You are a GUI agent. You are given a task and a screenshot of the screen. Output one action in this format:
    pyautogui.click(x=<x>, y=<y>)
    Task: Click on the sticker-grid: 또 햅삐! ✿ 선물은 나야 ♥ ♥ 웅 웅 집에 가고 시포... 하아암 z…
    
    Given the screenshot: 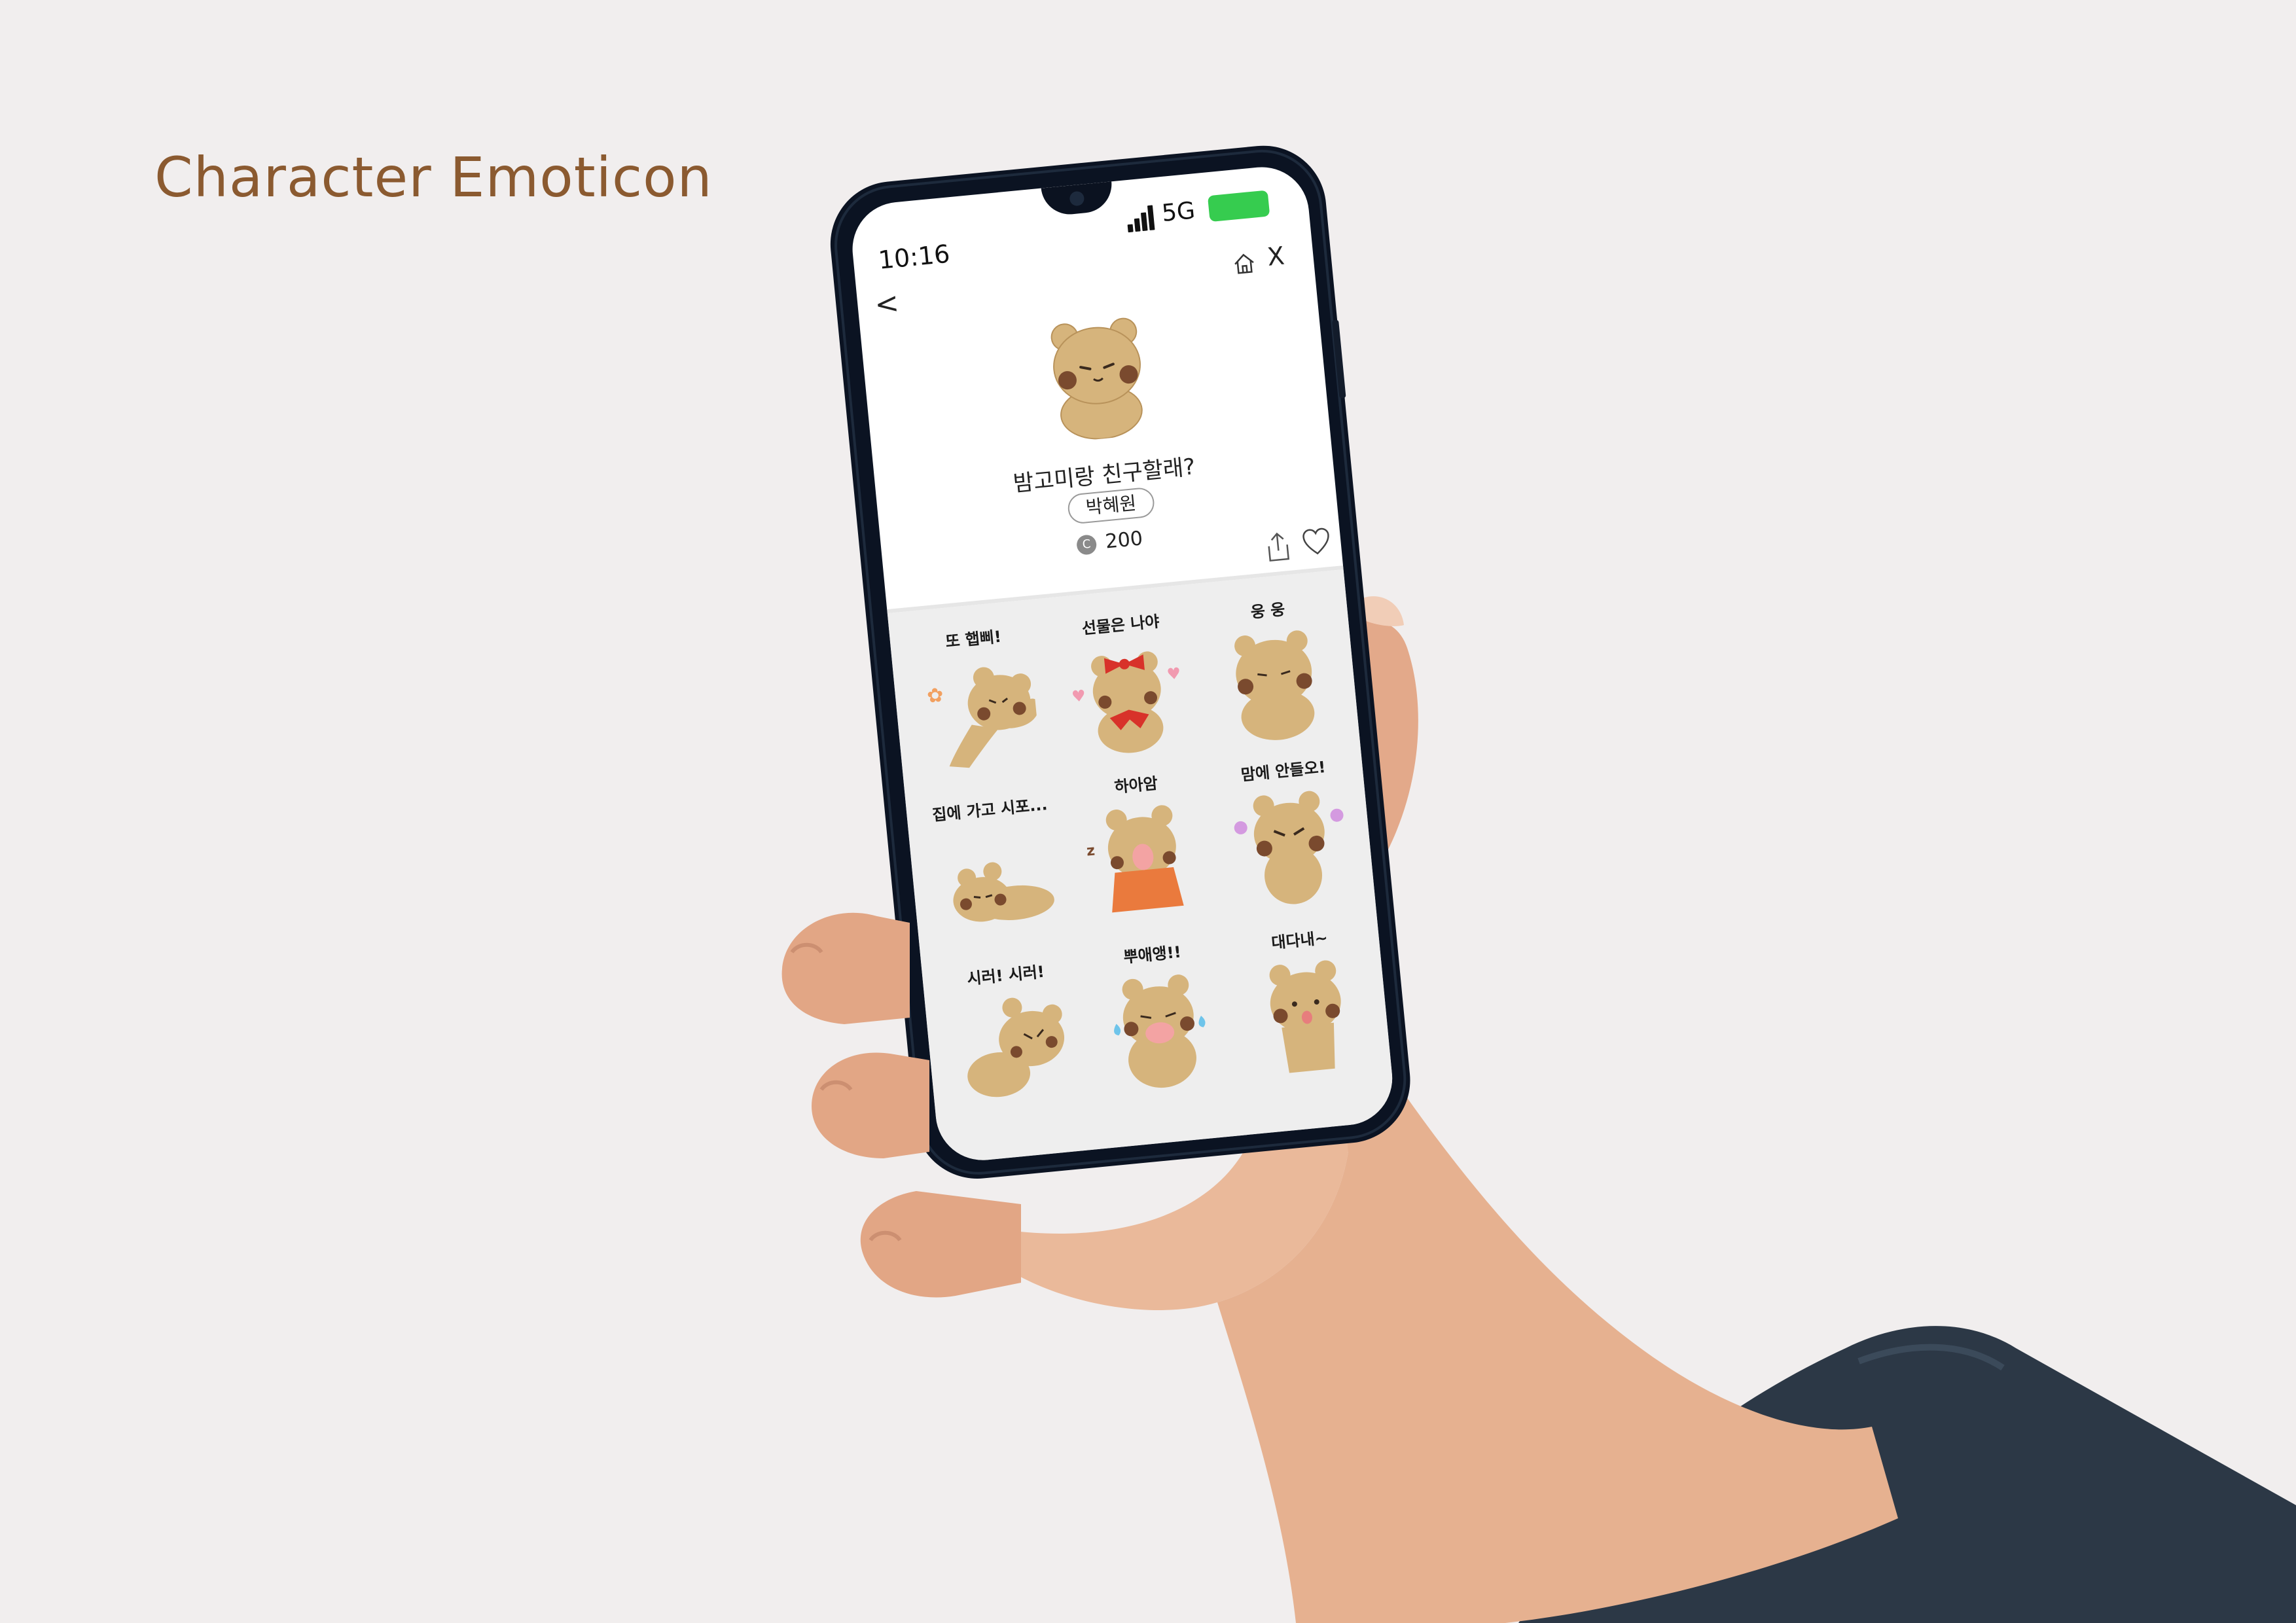 What is the action you would take?
    pyautogui.click(x=1142, y=867)
    